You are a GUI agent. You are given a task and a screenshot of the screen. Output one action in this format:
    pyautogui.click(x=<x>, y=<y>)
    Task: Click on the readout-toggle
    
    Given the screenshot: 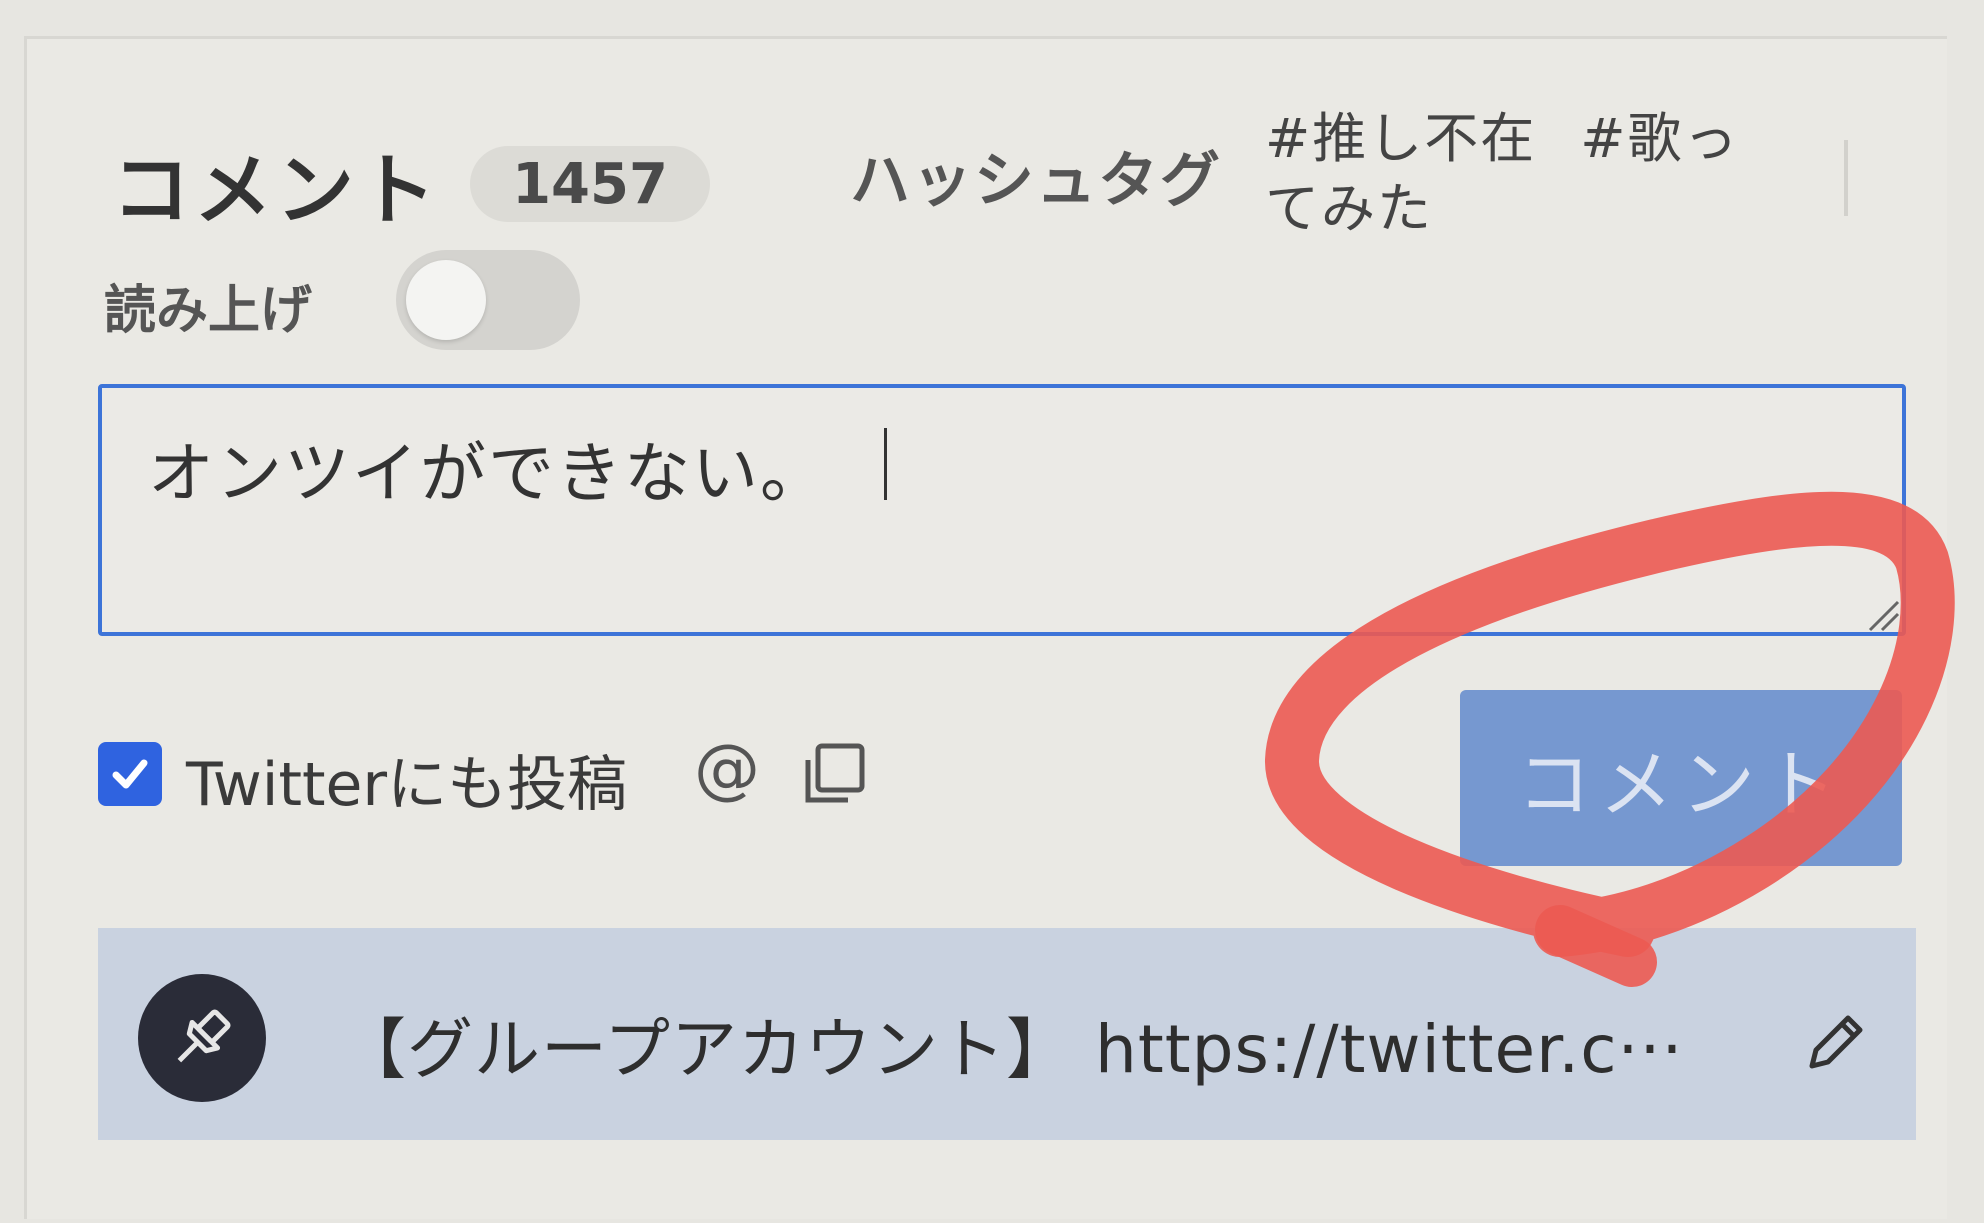 What is the action you would take?
    pyautogui.click(x=488, y=300)
    